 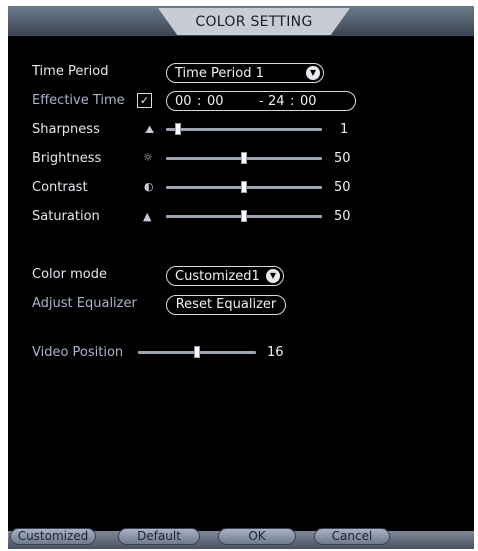 I want to click on color-mode-select: Customized1 ▼, so click(x=225, y=276).